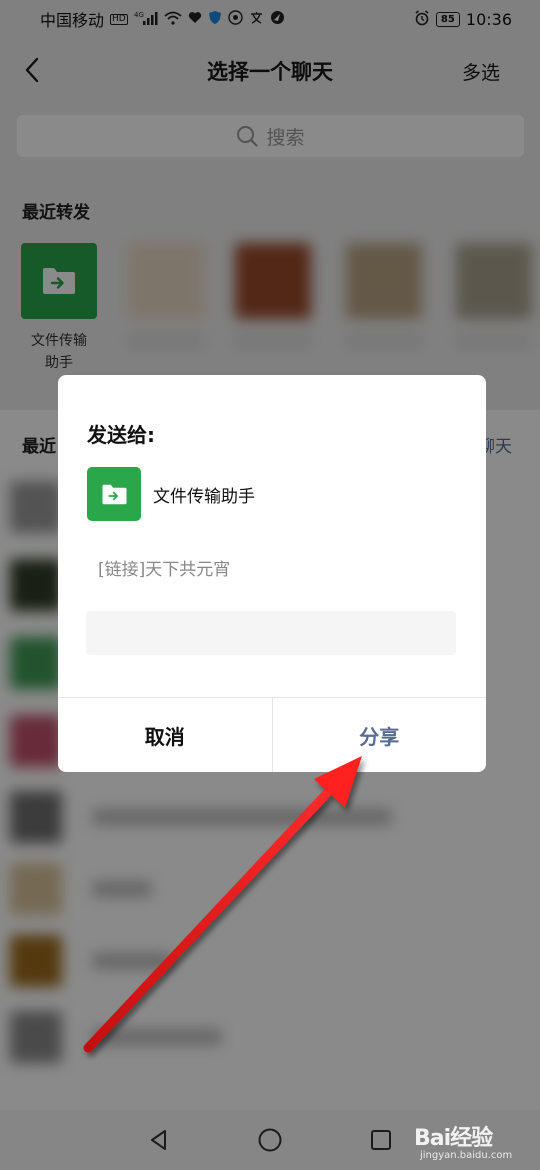 Image resolution: width=540 pixels, height=1170 pixels. I want to click on watermark-url: jingyan.baidu.com, so click(466, 1155).